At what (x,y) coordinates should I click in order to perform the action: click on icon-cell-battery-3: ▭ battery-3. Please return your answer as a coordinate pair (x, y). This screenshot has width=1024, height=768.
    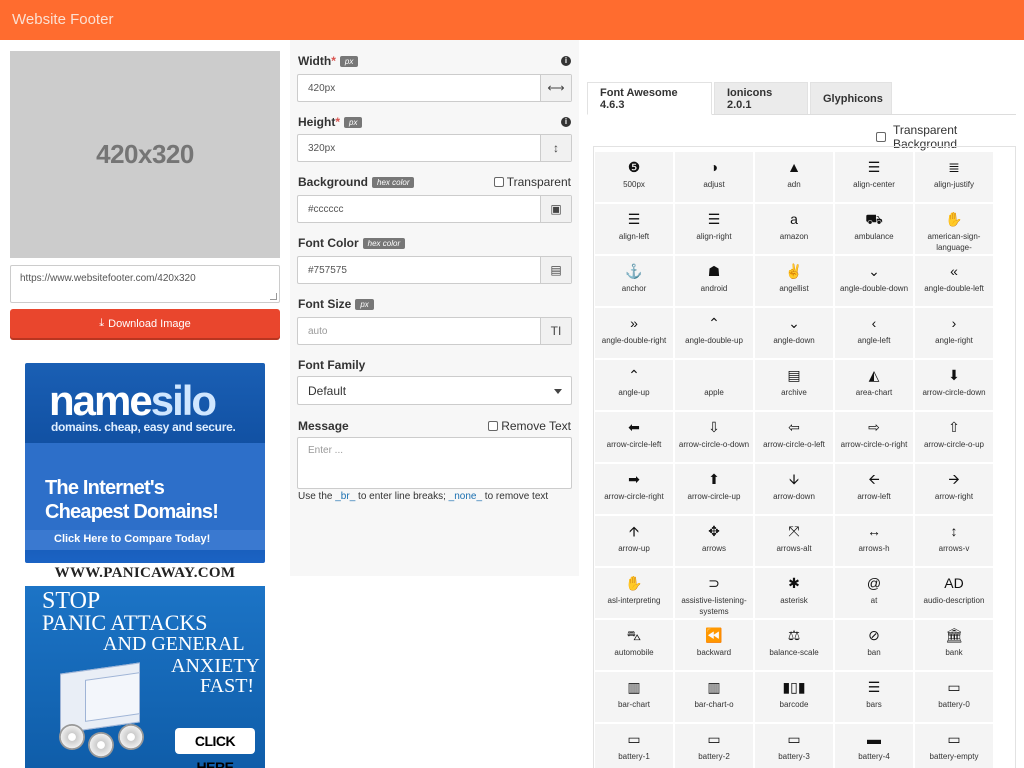
    Looking at the image, I should click on (794, 745).